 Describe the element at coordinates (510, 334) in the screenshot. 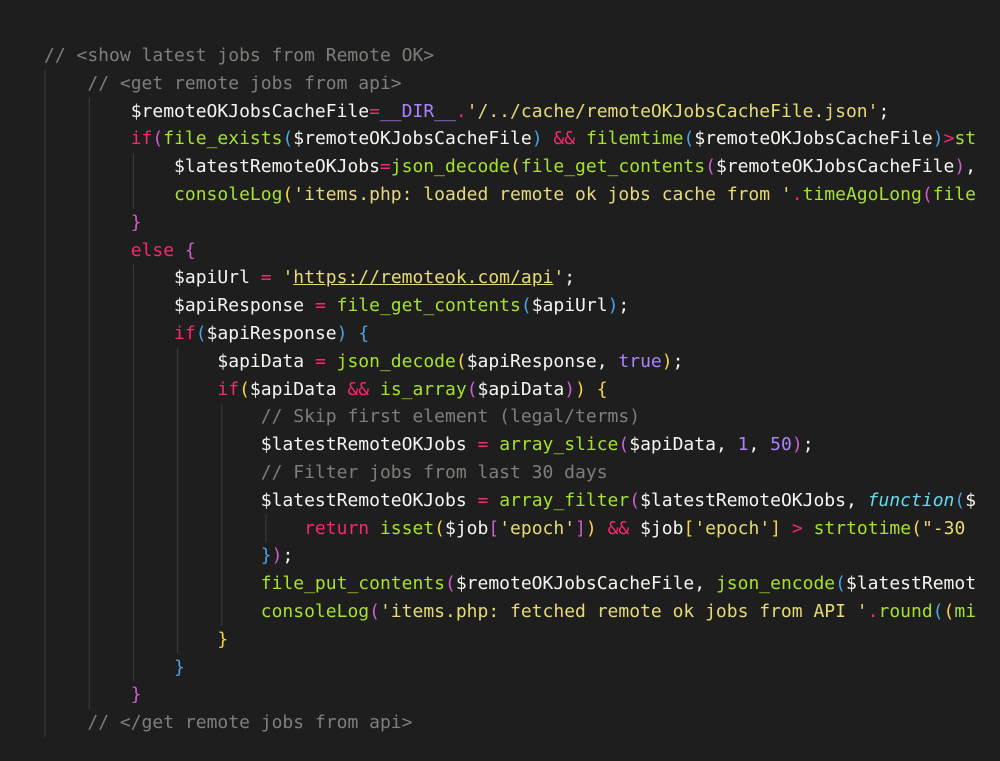

I see `code-line: if($apiResponse) {` at that location.